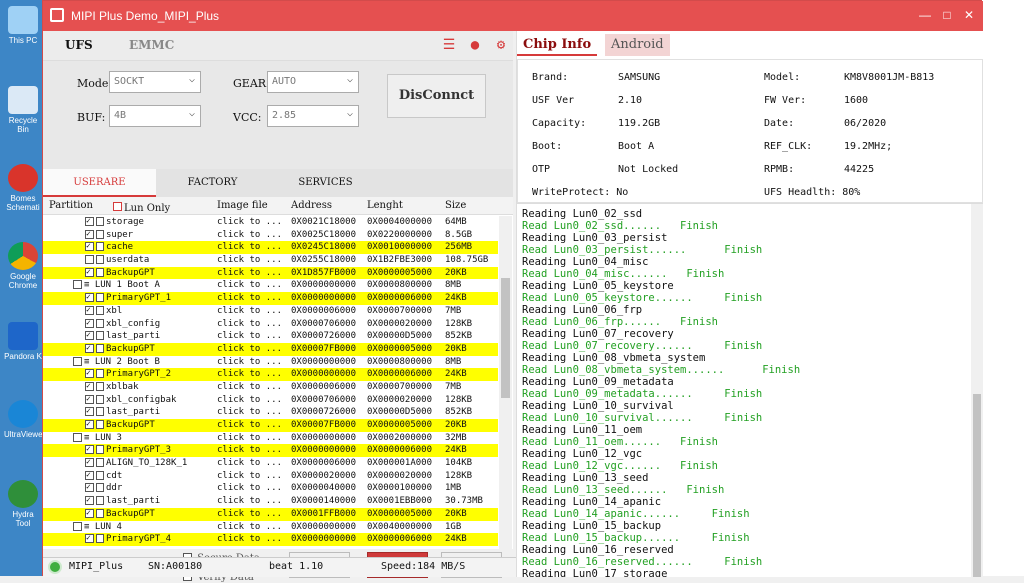  I want to click on tab-factory: FACTORY, so click(212, 183).